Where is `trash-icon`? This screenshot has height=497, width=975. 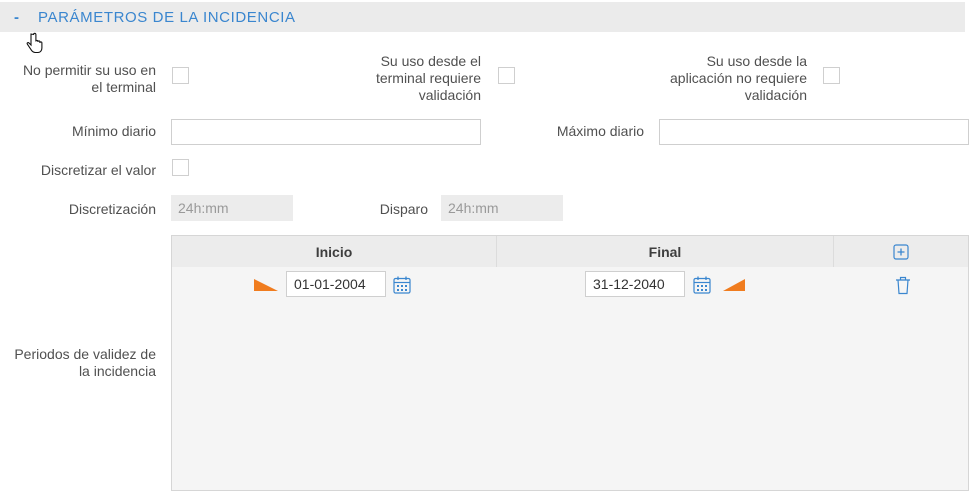
trash-icon is located at coordinates (903, 285).